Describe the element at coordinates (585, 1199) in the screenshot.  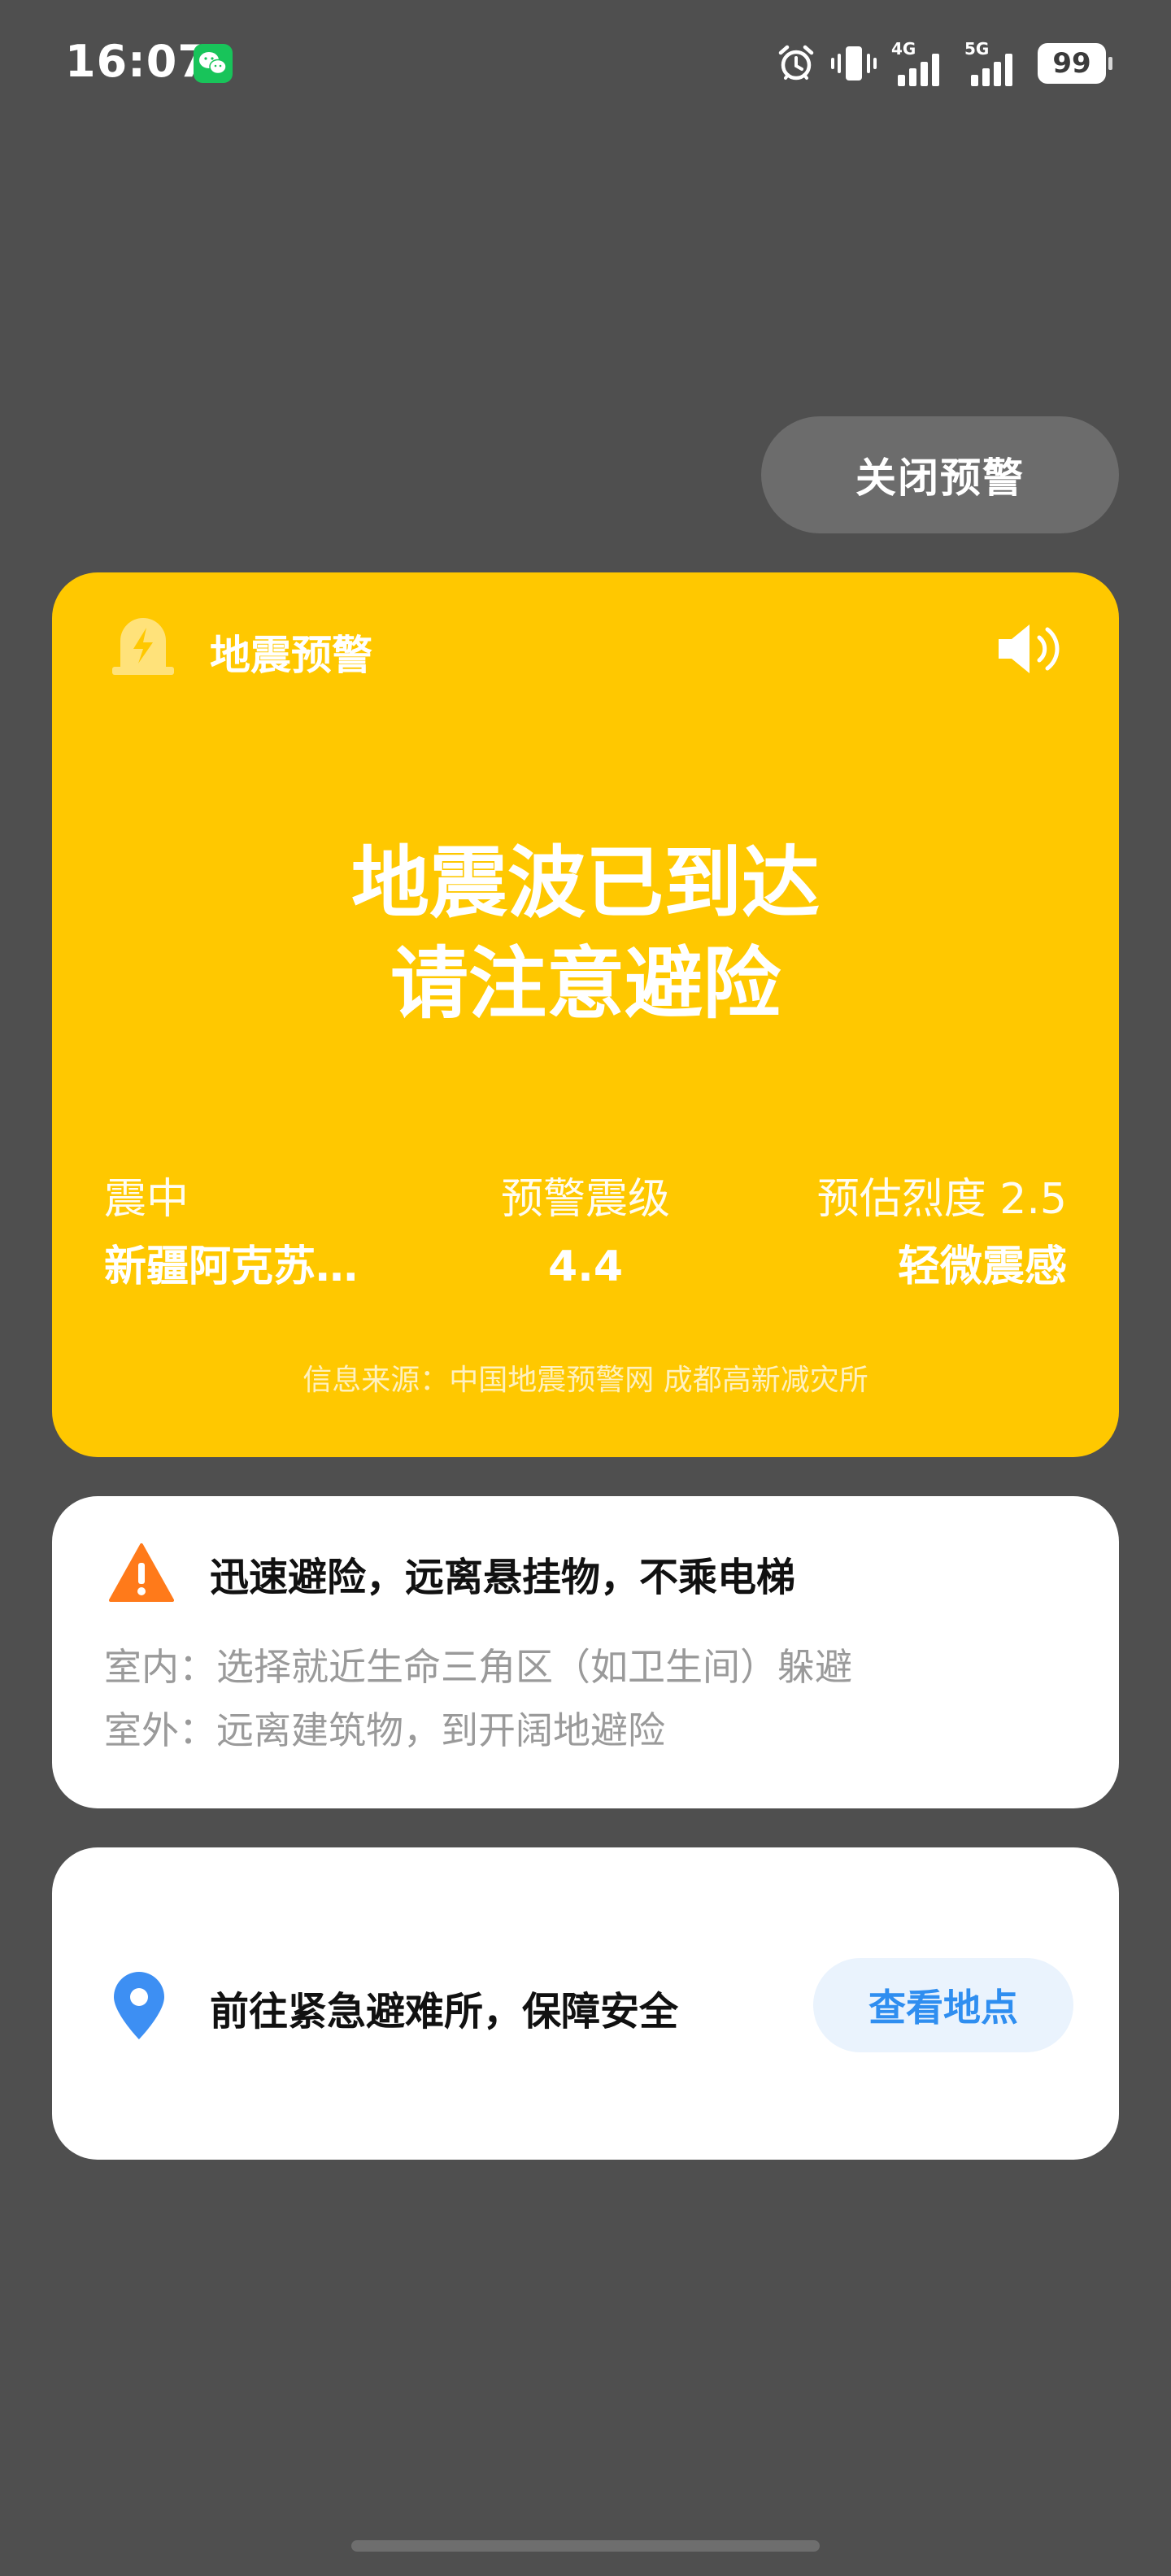
I see `magnitude-label: 预警震级` at that location.